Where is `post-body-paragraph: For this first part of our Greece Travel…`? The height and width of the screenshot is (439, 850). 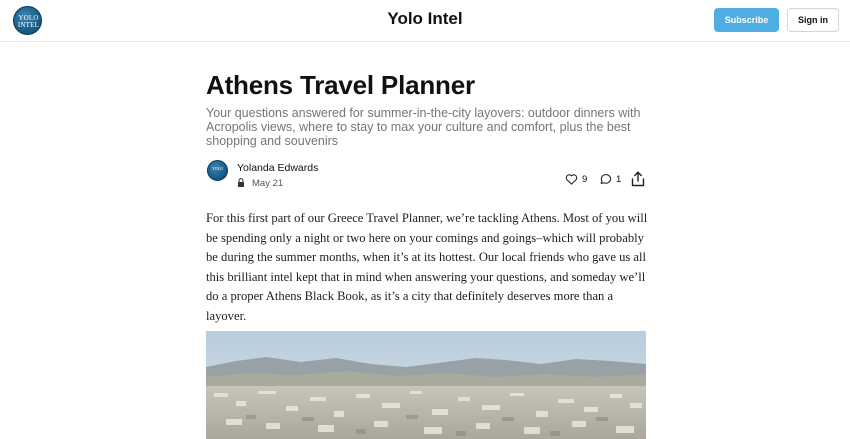
post-body-paragraph: For this first part of our Greece Travel… is located at coordinates (427, 267).